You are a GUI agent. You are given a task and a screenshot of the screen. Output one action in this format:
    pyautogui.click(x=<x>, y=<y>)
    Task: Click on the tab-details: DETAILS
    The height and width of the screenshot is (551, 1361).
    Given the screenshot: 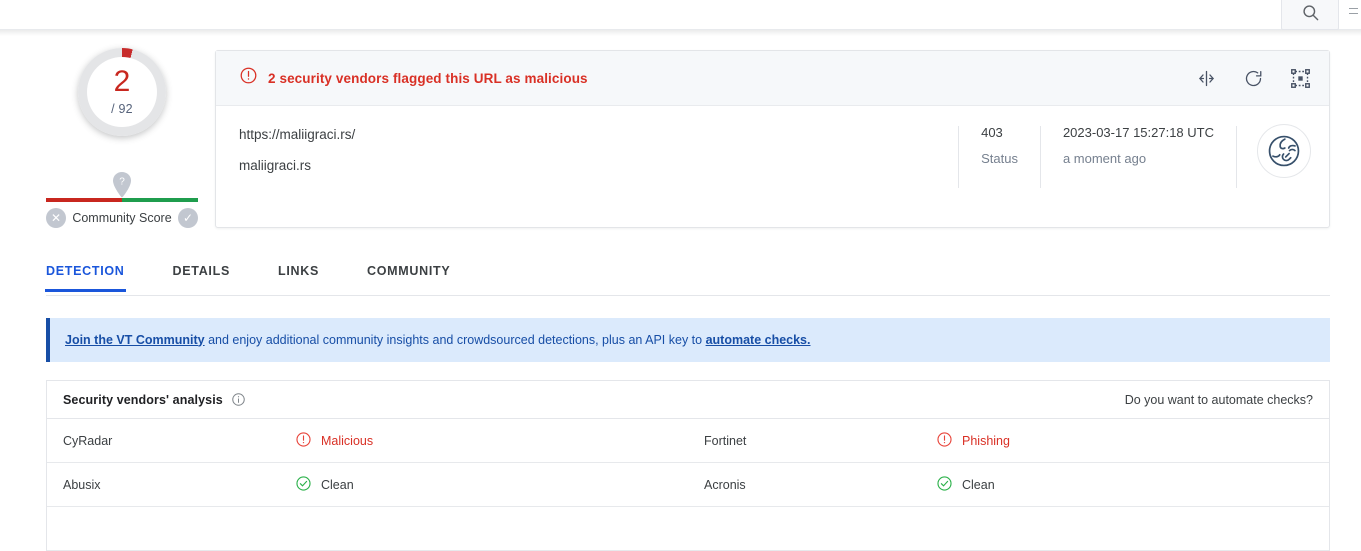 What is the action you would take?
    pyautogui.click(x=201, y=274)
    